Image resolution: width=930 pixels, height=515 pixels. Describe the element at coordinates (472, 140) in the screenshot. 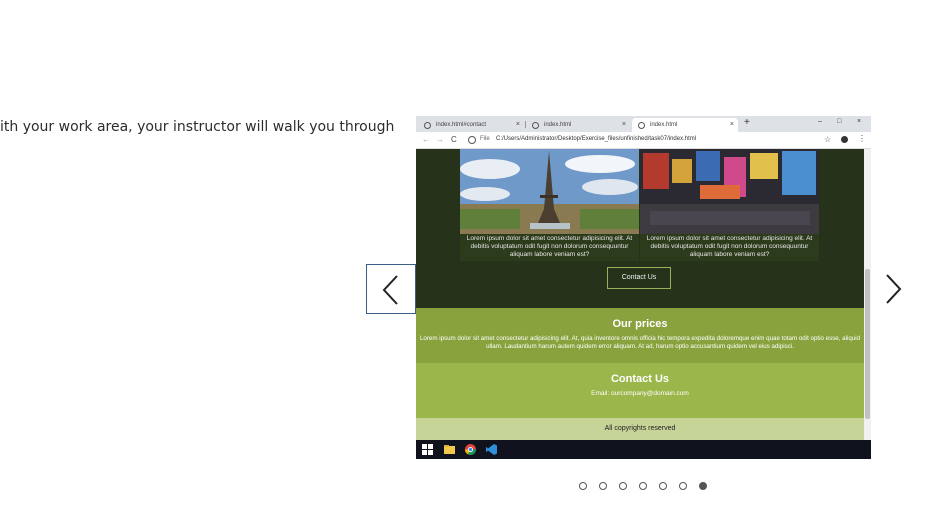

I see `info-icon` at that location.